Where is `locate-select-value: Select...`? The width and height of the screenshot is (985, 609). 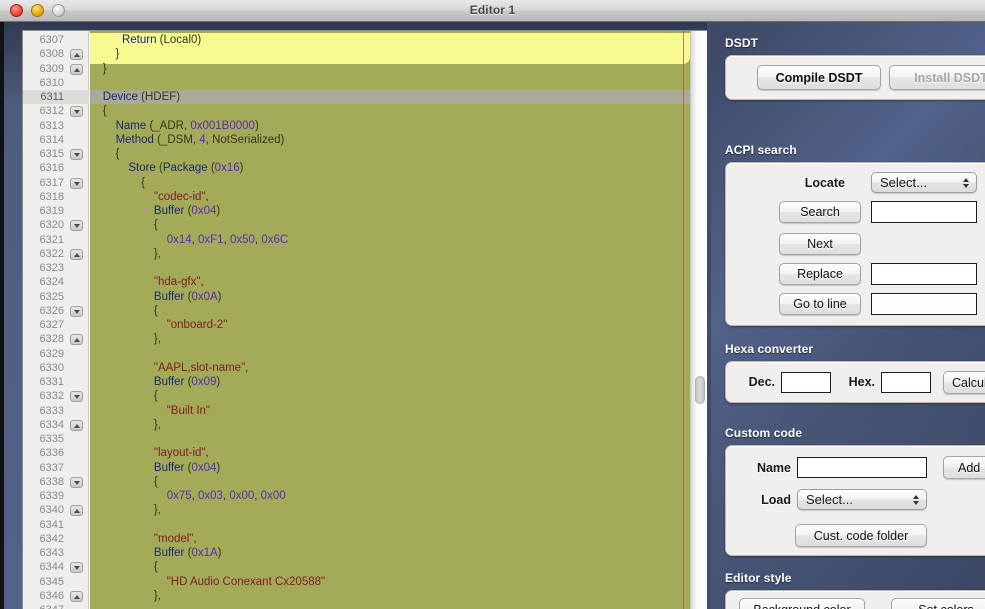
locate-select-value: Select... is located at coordinates (903, 182).